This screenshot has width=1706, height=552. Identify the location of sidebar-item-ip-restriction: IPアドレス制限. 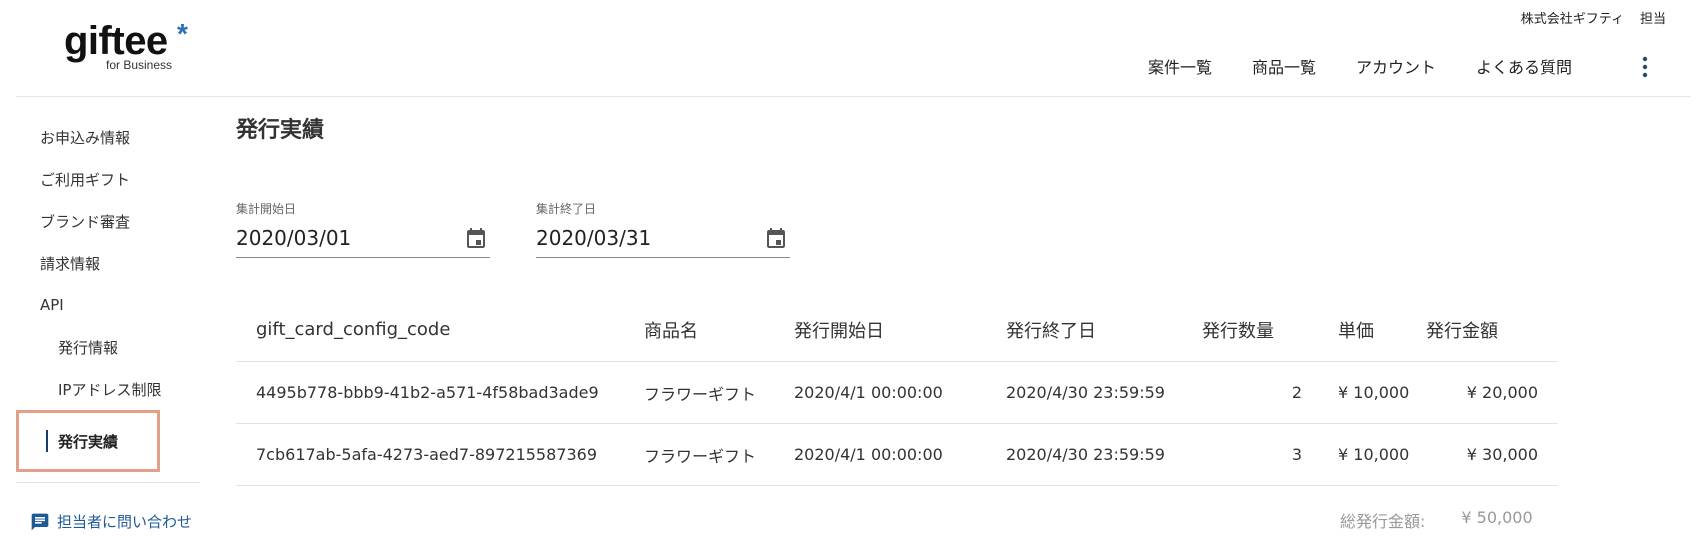
(108, 389).